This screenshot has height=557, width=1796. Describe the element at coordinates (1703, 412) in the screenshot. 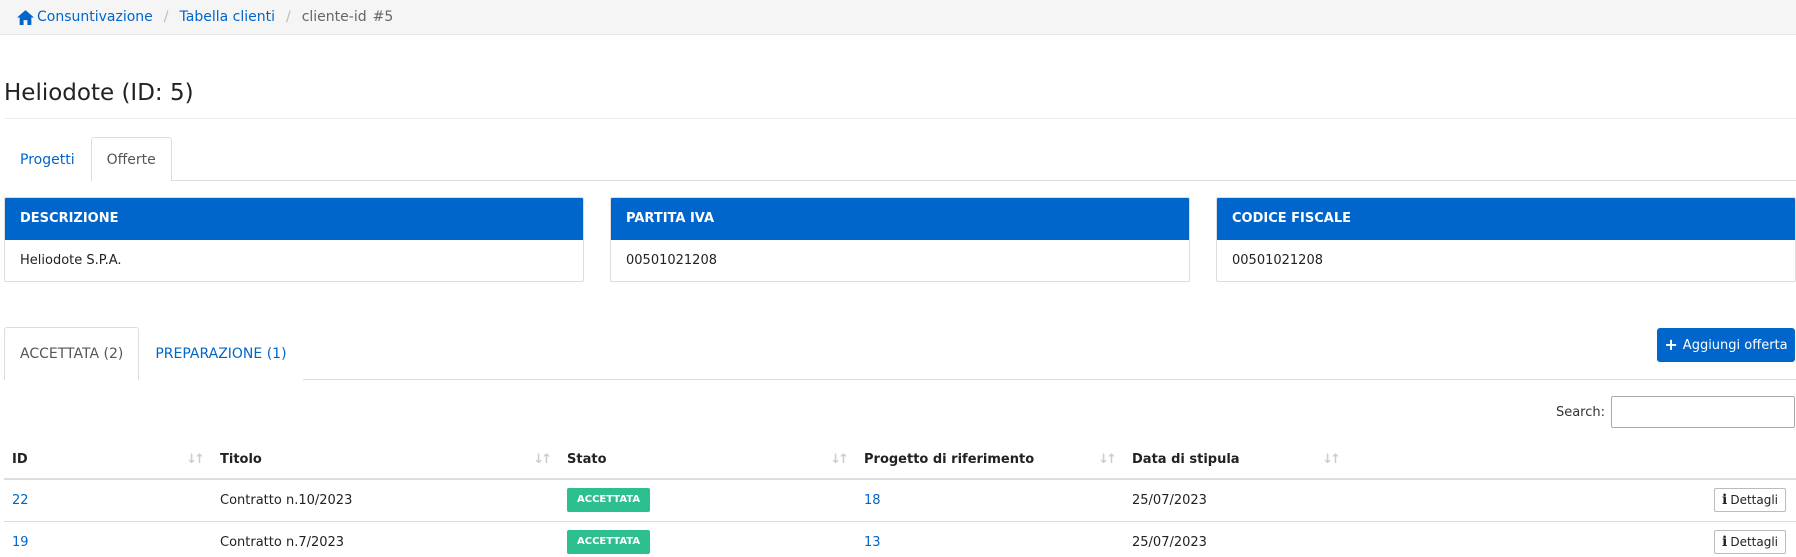

I see `search-input` at that location.